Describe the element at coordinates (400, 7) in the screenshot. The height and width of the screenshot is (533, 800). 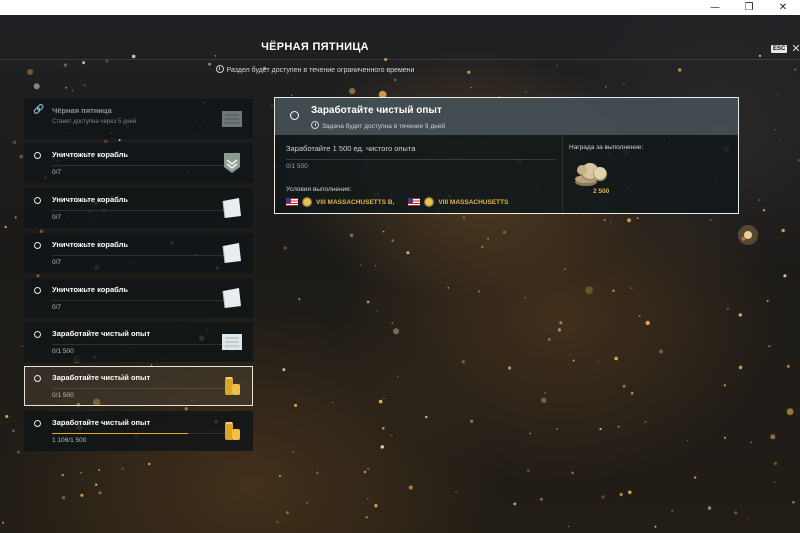
I see `window-titlebar: — ❐ ✕` at that location.